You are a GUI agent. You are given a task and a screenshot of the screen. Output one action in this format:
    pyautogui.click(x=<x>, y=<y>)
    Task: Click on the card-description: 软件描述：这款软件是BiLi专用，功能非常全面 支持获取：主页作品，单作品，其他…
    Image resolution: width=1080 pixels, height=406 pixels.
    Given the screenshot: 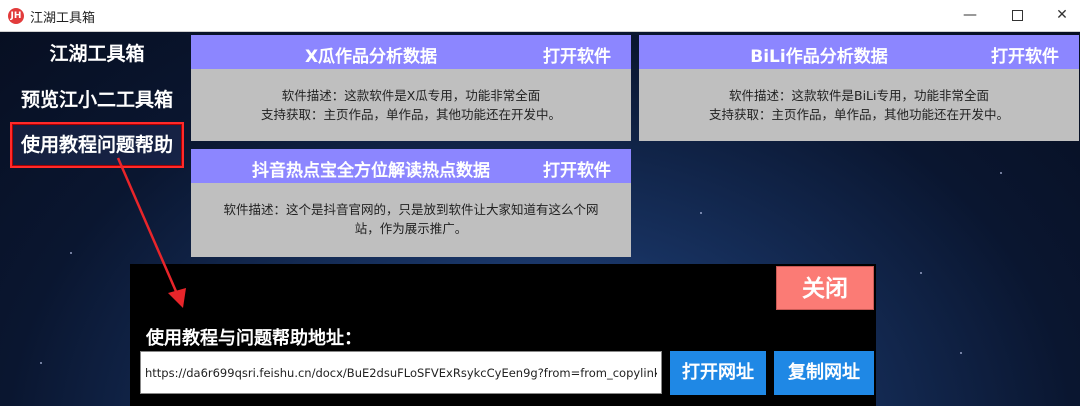 What is the action you would take?
    pyautogui.click(x=859, y=96)
    